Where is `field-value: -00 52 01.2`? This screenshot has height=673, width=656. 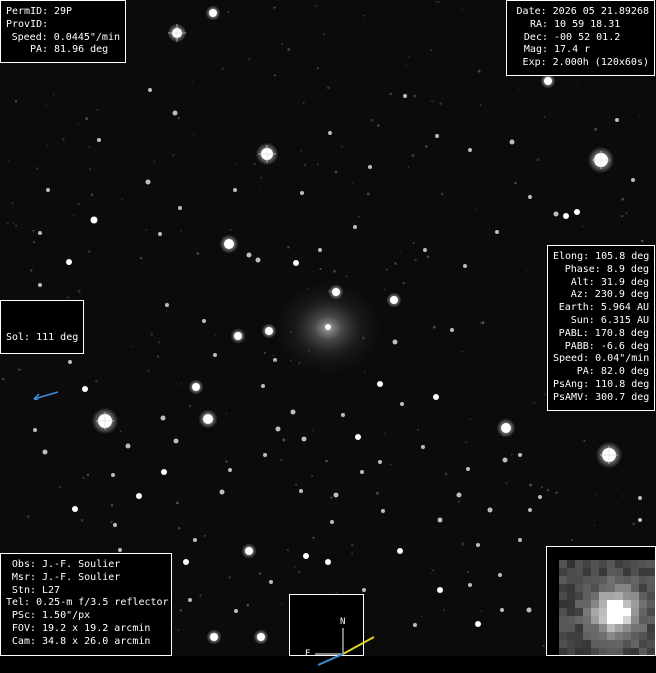 field-value: -00 52 01.2 is located at coordinates (584, 38).